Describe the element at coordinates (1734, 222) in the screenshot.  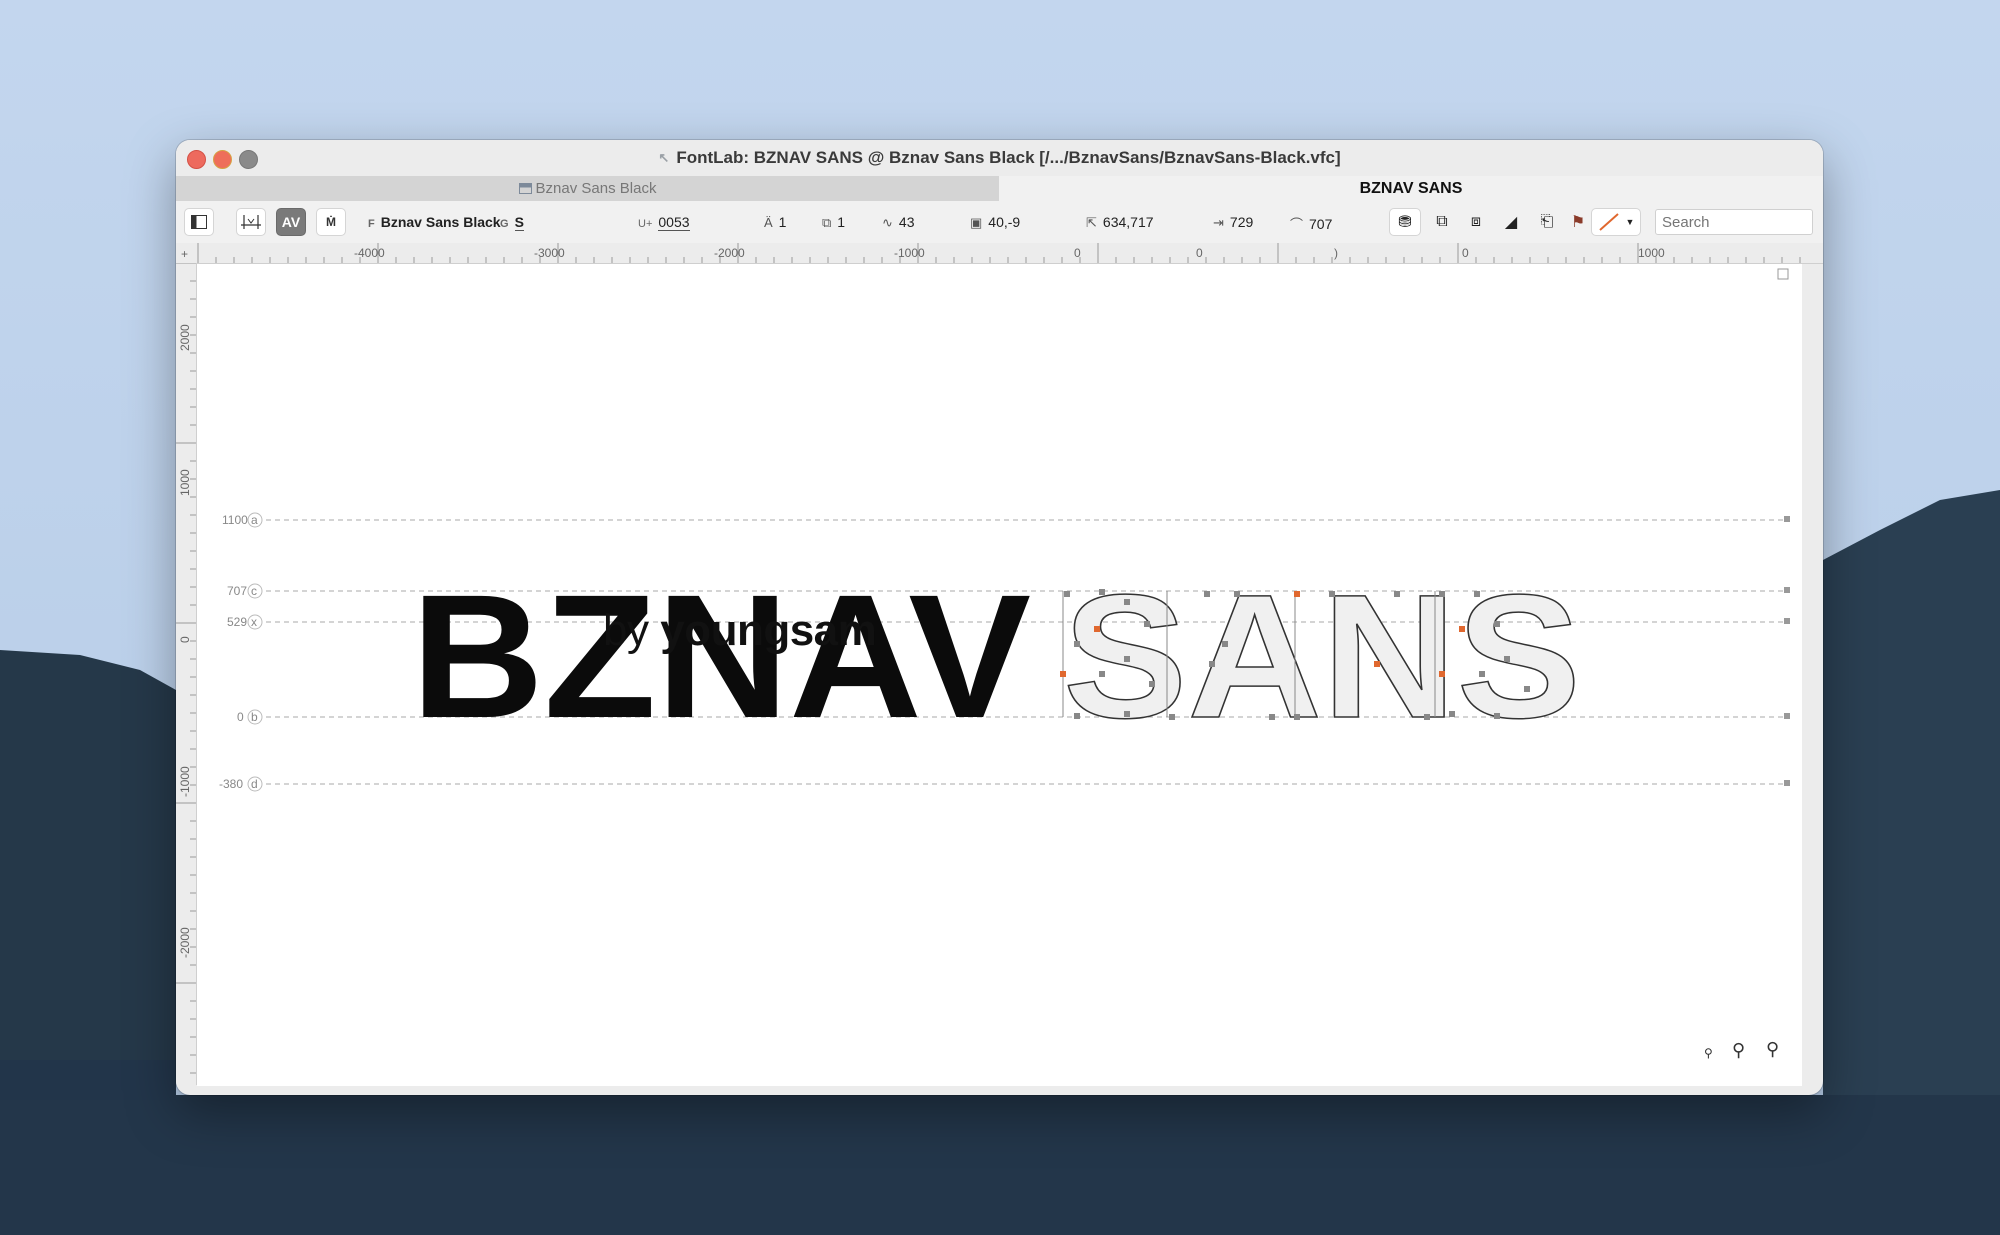
I see `search-input` at that location.